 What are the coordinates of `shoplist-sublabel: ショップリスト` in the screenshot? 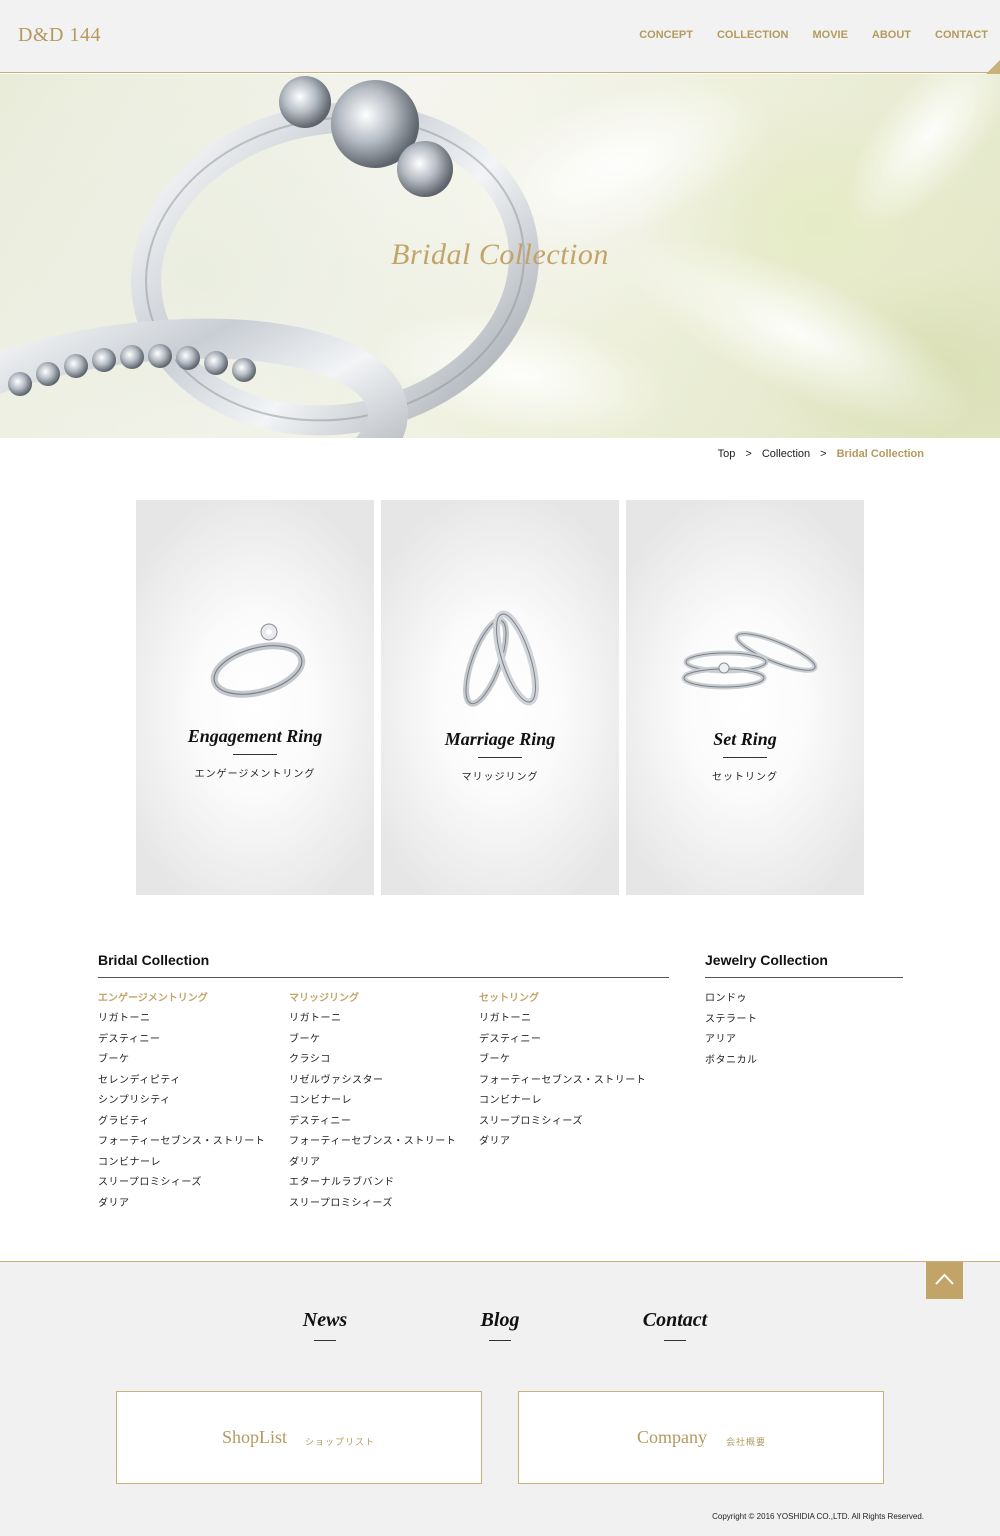 It's located at (340, 1442).